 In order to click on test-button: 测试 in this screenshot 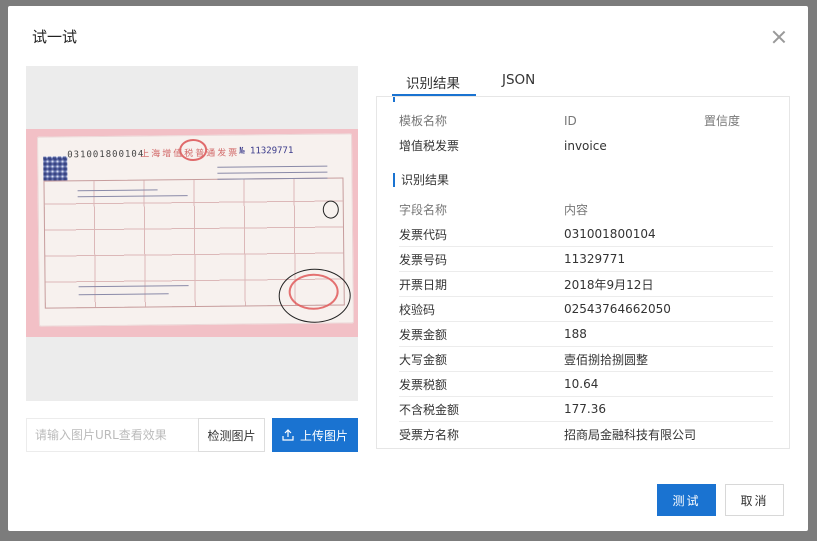, I will do `click(686, 500)`.